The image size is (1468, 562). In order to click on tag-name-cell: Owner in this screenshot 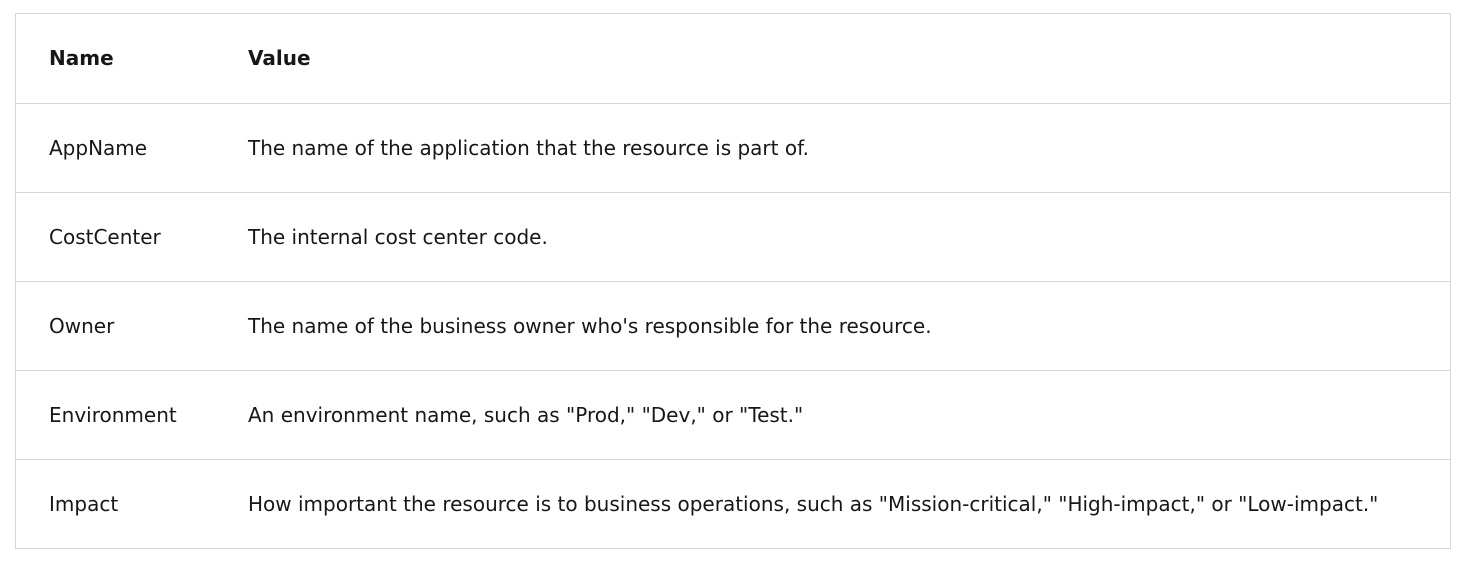, I will do `click(115, 325)`.